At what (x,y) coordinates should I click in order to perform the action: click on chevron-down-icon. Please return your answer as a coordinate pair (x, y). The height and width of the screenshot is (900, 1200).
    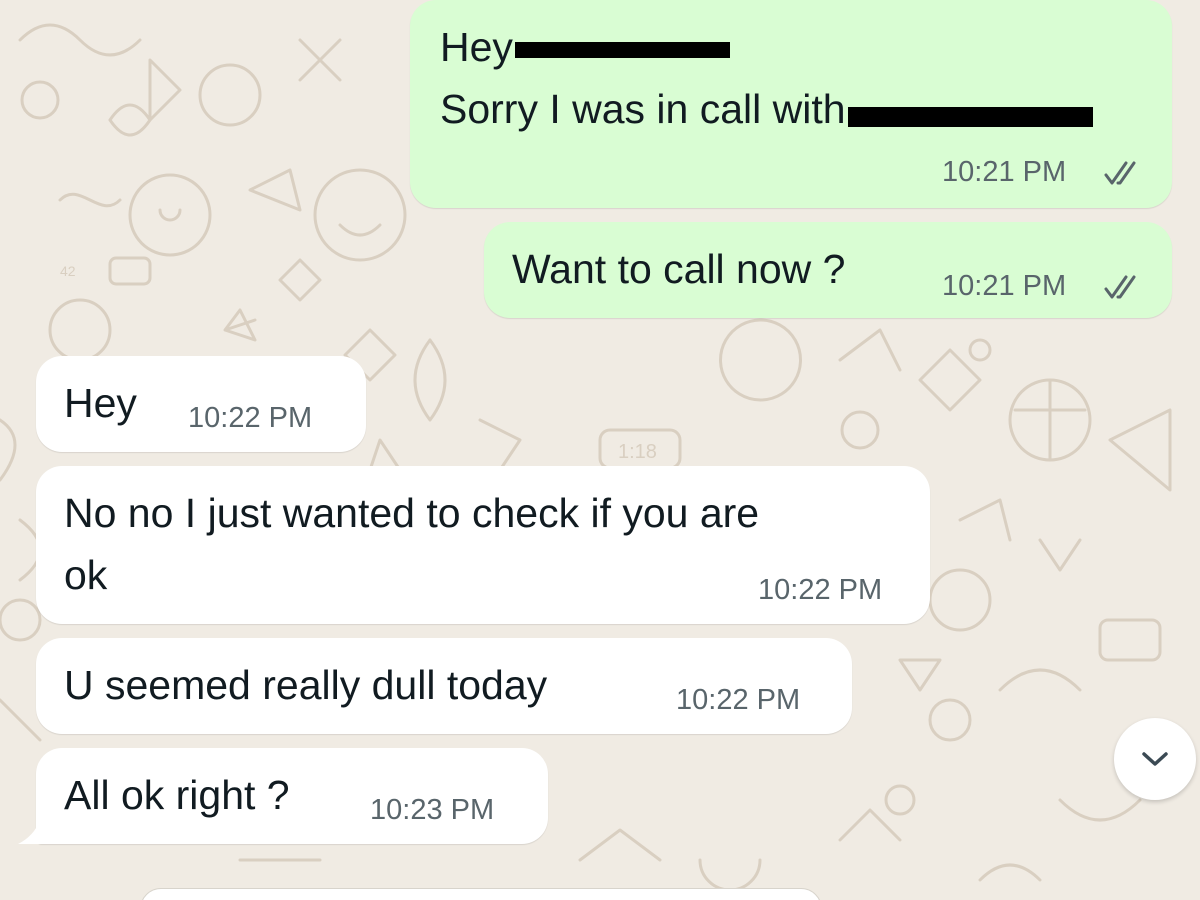
    Looking at the image, I should click on (1155, 759).